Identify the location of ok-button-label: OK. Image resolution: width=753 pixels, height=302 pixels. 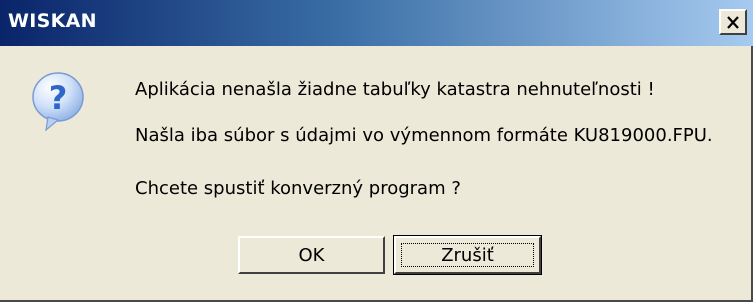
(311, 255).